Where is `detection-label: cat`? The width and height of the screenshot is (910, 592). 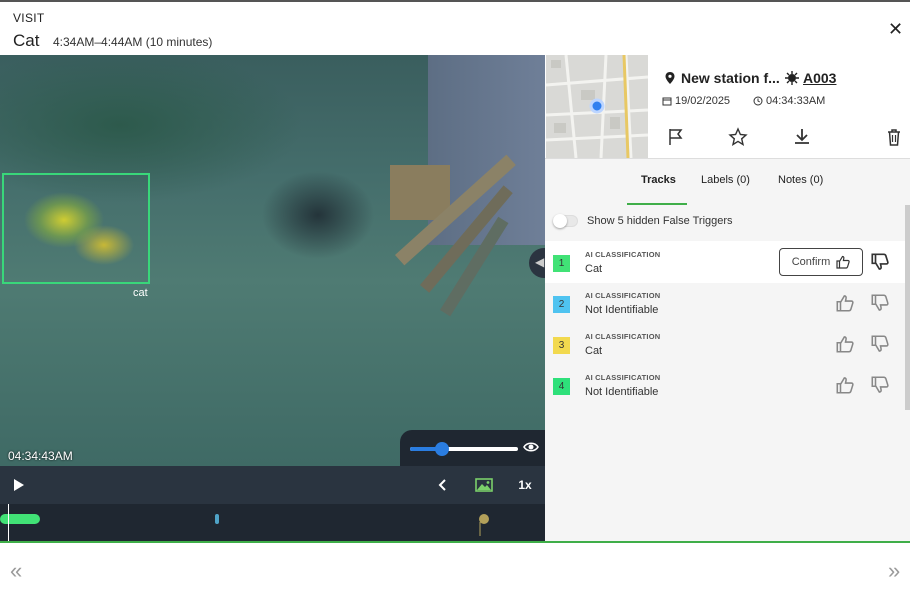
detection-label: cat is located at coordinates (140, 293).